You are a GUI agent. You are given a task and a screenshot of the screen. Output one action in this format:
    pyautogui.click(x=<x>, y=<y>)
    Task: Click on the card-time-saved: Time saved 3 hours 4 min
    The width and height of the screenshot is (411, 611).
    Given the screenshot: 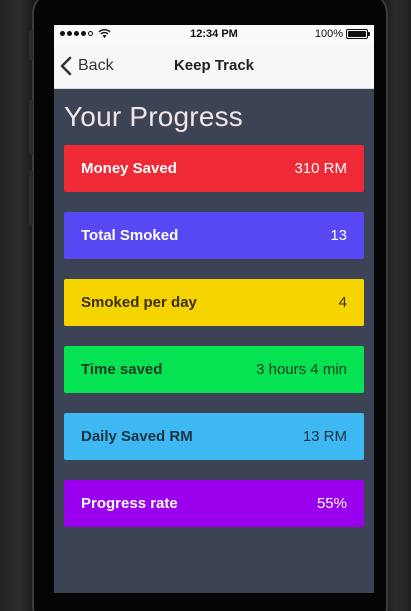 What is the action you would take?
    pyautogui.click(x=214, y=369)
    